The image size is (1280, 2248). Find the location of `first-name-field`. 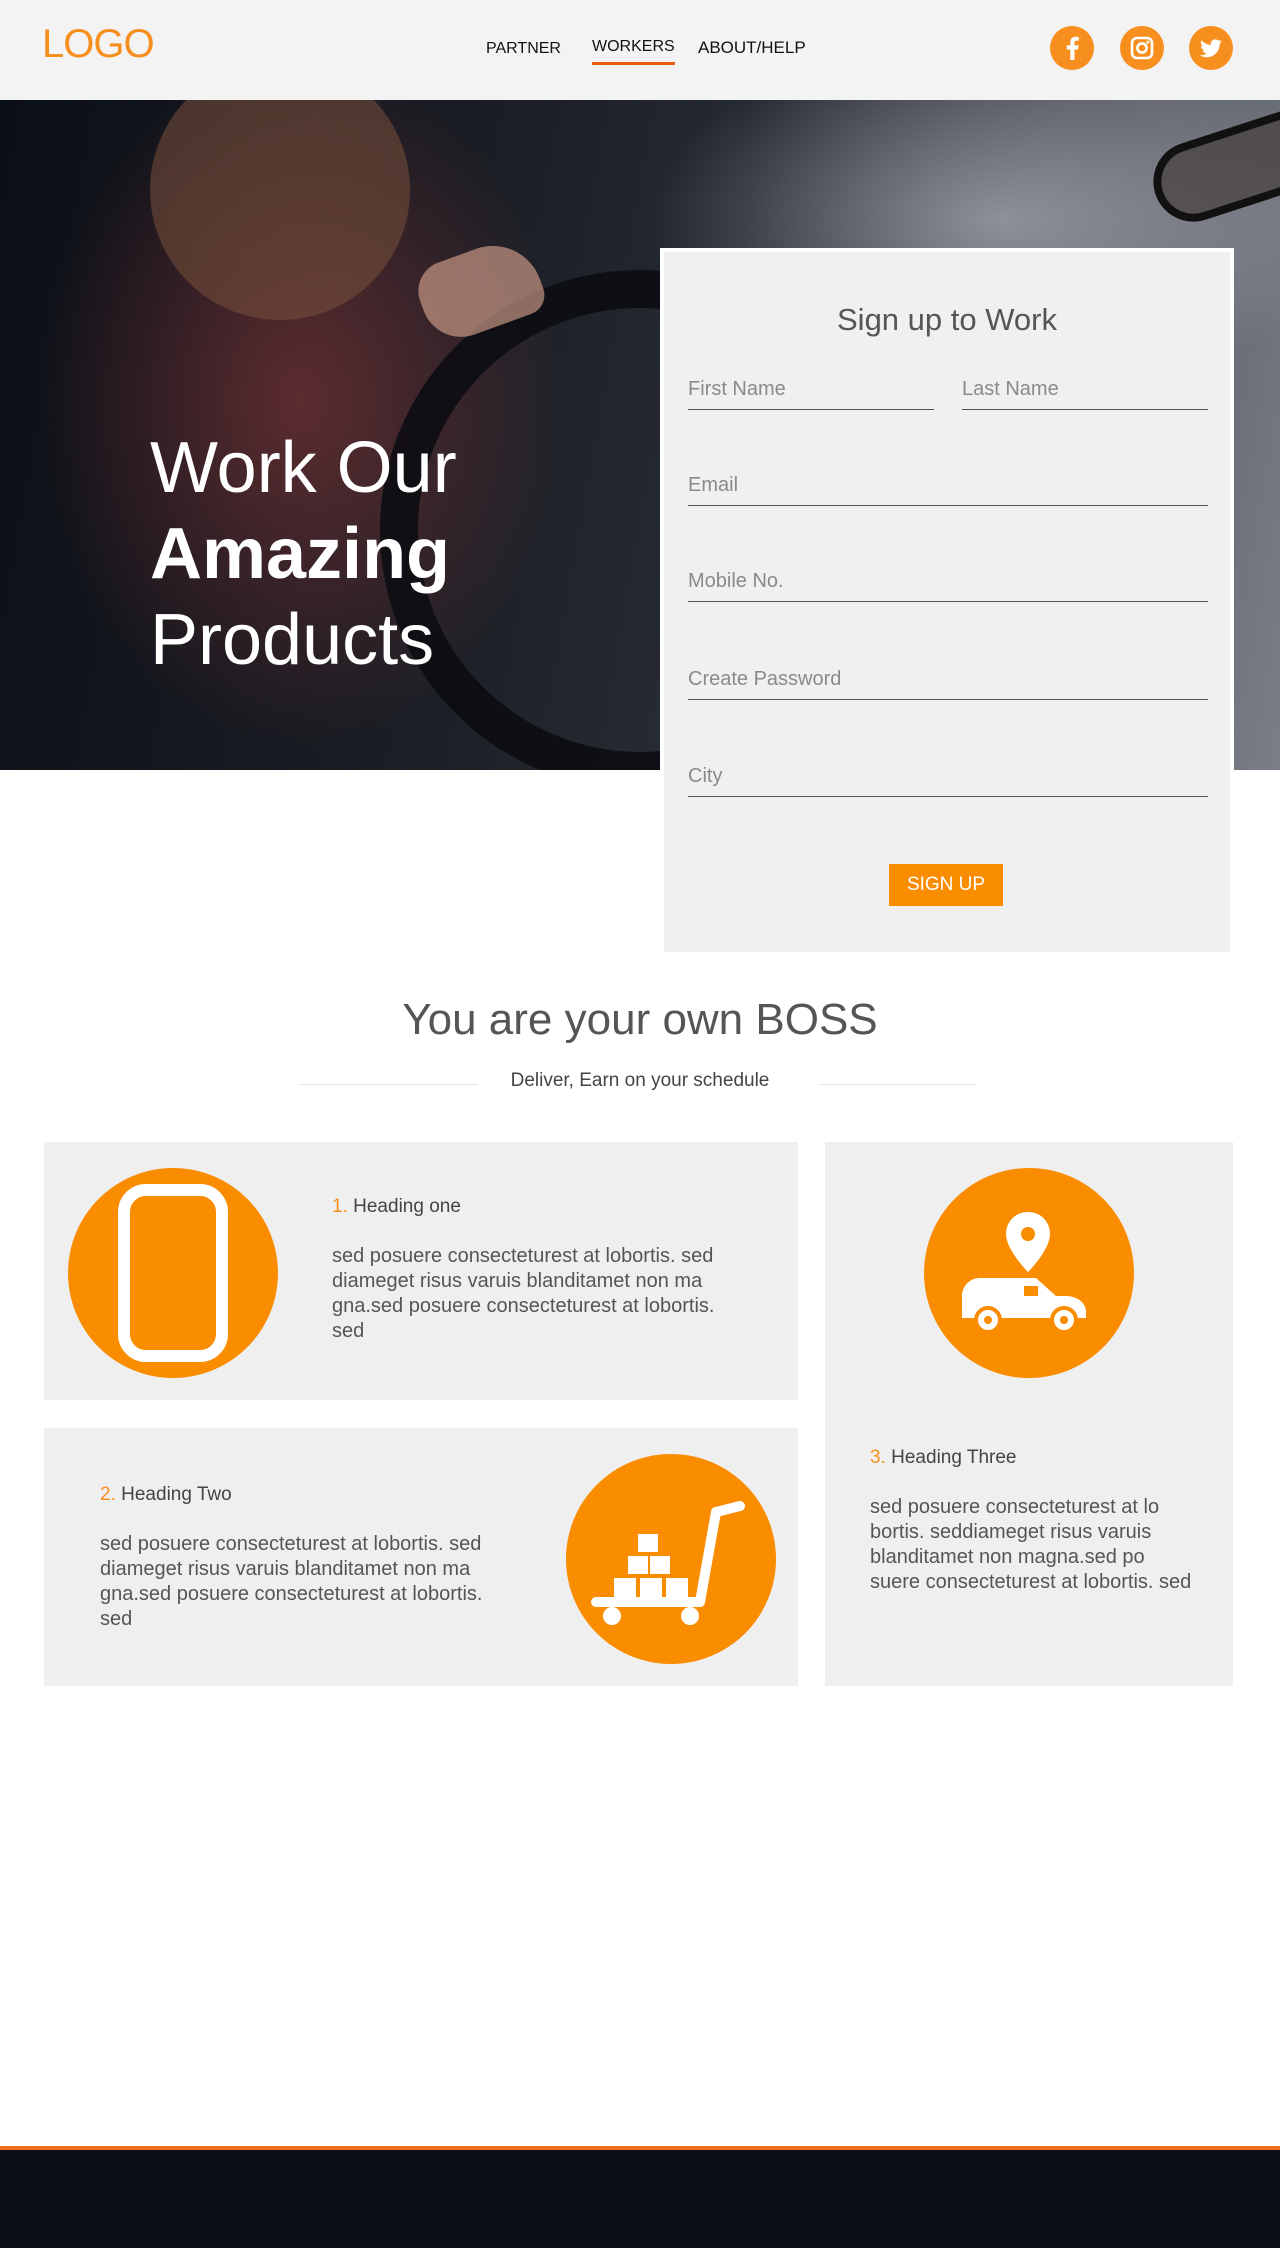

first-name-field is located at coordinates (811, 390).